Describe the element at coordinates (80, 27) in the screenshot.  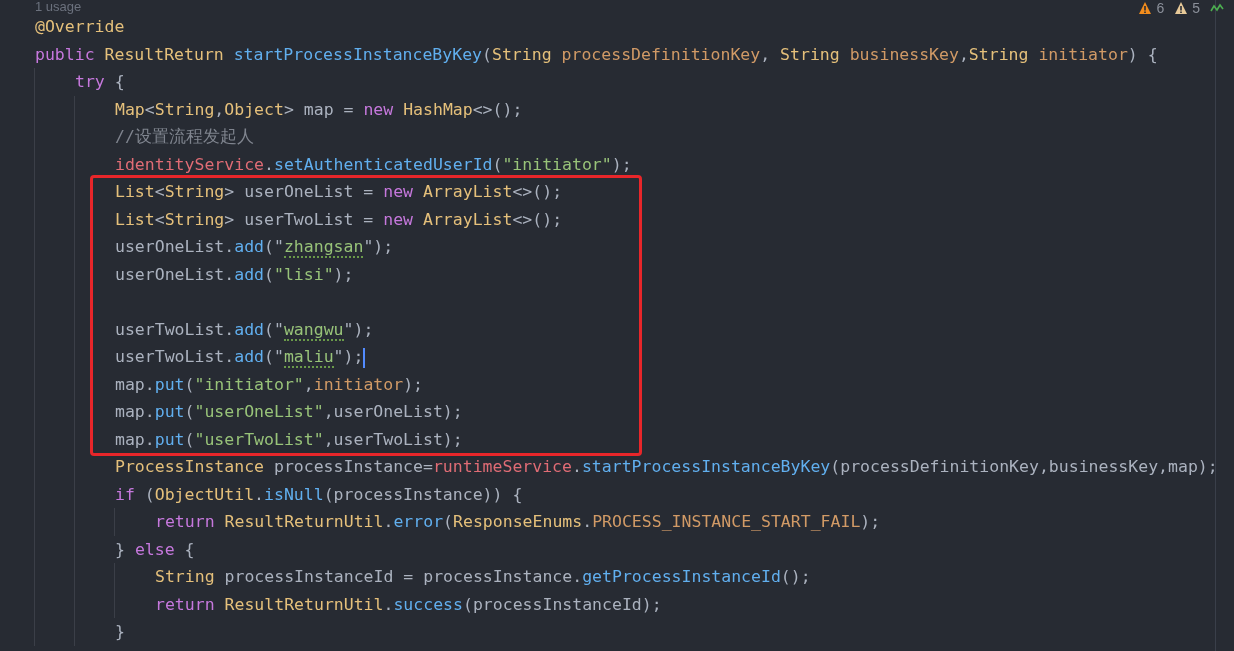
I see `code-line: @Override` at that location.